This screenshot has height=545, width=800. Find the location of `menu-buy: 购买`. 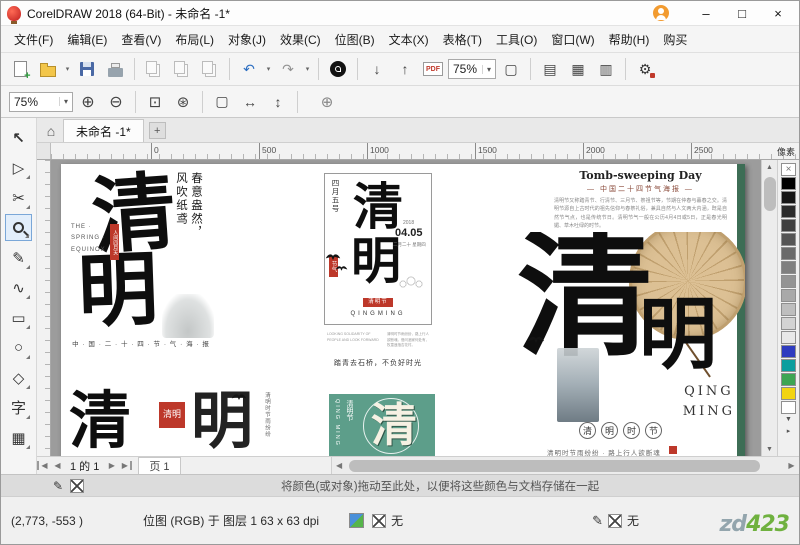

menu-buy: 购买 is located at coordinates (675, 39).